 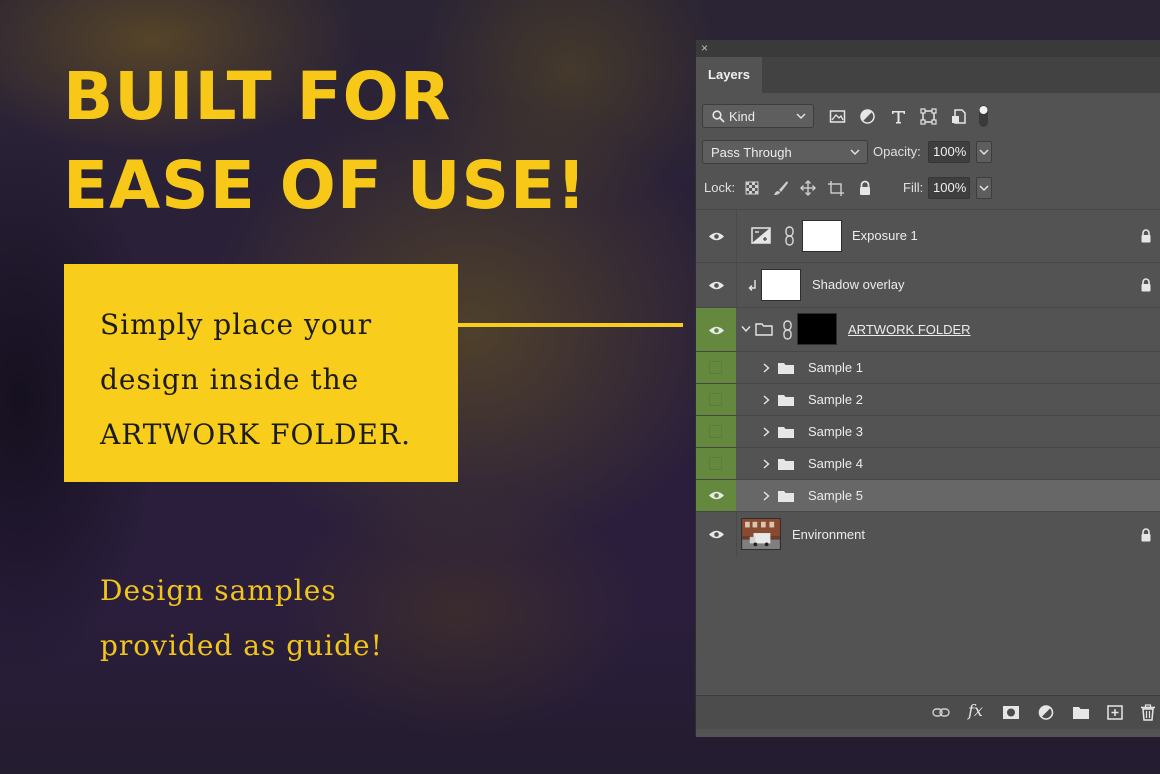 What do you see at coordinates (898, 116) in the screenshot?
I see `type-filter-icon` at bounding box center [898, 116].